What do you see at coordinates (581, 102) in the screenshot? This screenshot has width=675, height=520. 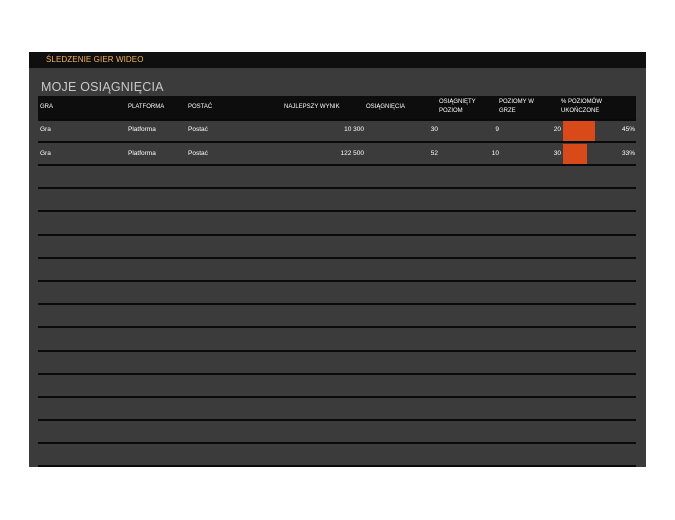 I see `col-header-pct-complete-line1: % POZIOMÓW` at bounding box center [581, 102].